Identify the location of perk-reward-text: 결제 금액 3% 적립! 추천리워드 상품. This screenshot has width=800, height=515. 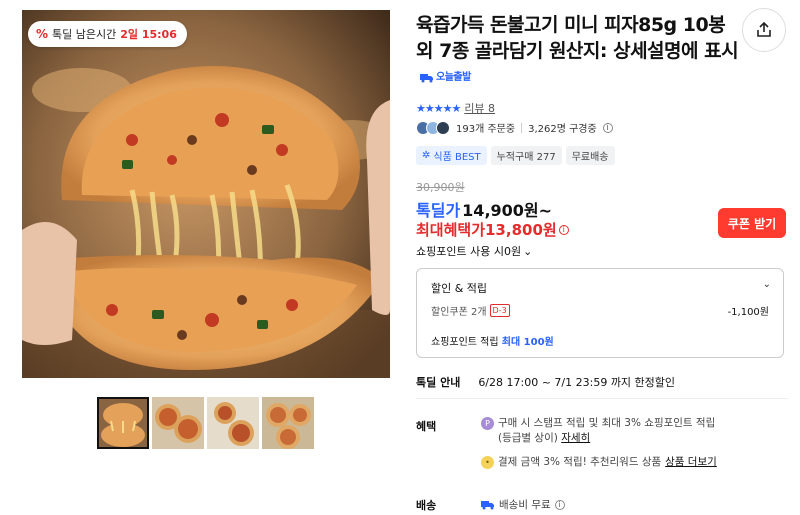
(580, 462).